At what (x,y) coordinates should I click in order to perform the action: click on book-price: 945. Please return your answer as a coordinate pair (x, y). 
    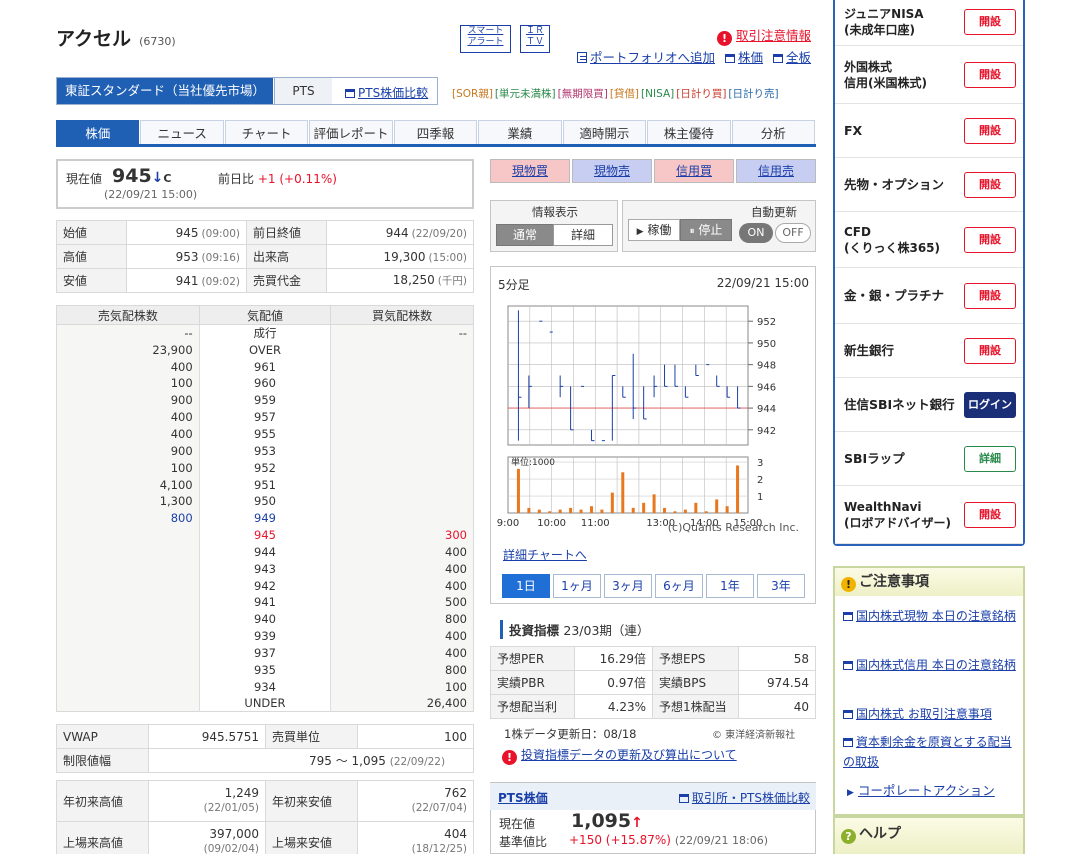
    Looking at the image, I should click on (265, 535).